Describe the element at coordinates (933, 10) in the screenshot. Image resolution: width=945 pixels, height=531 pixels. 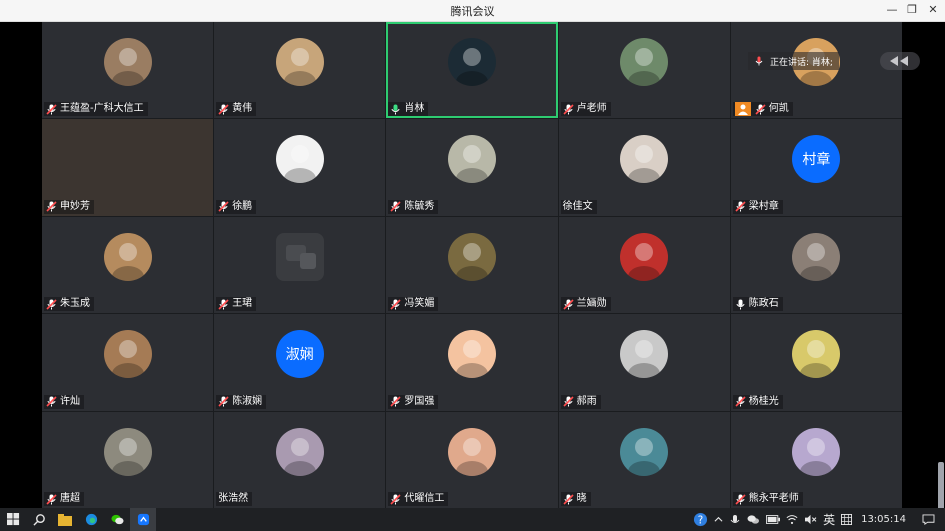
I see `close-button: ✕` at that location.